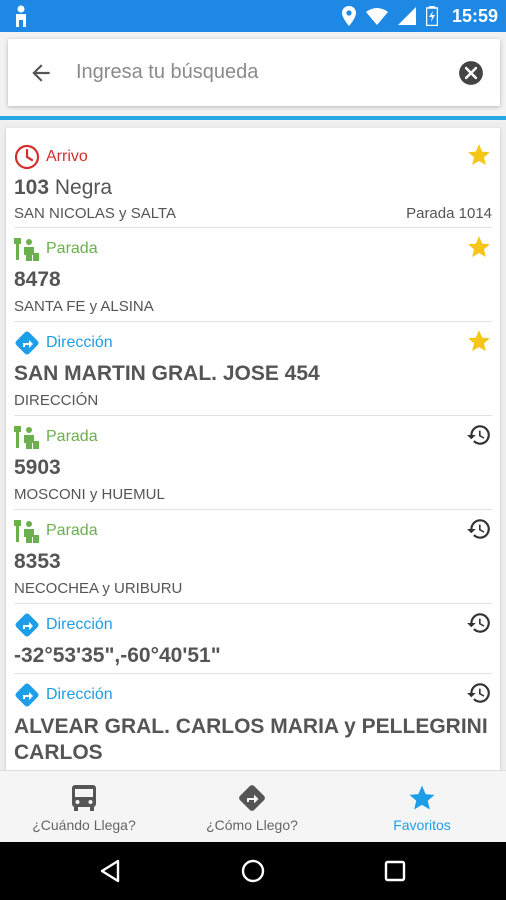 The image size is (506, 900). What do you see at coordinates (37, 561) in the screenshot?
I see `item-title: 8353` at bounding box center [37, 561].